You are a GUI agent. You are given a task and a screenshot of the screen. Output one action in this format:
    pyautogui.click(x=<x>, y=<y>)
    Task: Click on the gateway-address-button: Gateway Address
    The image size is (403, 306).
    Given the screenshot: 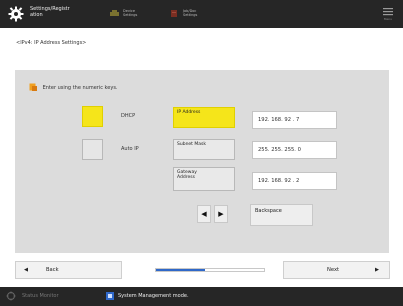 What is the action you would take?
    pyautogui.click(x=204, y=179)
    